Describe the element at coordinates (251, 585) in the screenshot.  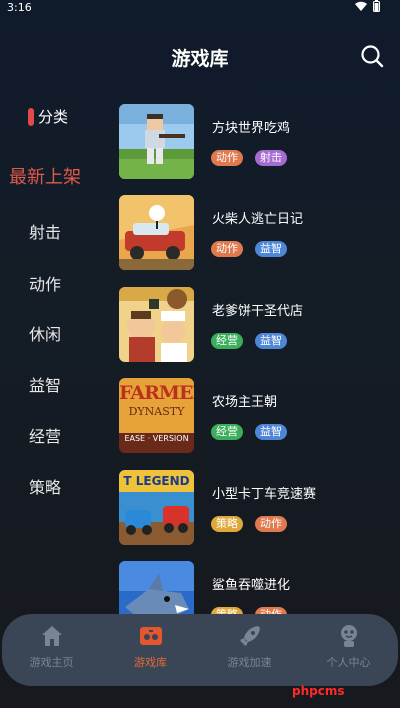
I see `game-name: 鲨鱼吞噬进化` at that location.